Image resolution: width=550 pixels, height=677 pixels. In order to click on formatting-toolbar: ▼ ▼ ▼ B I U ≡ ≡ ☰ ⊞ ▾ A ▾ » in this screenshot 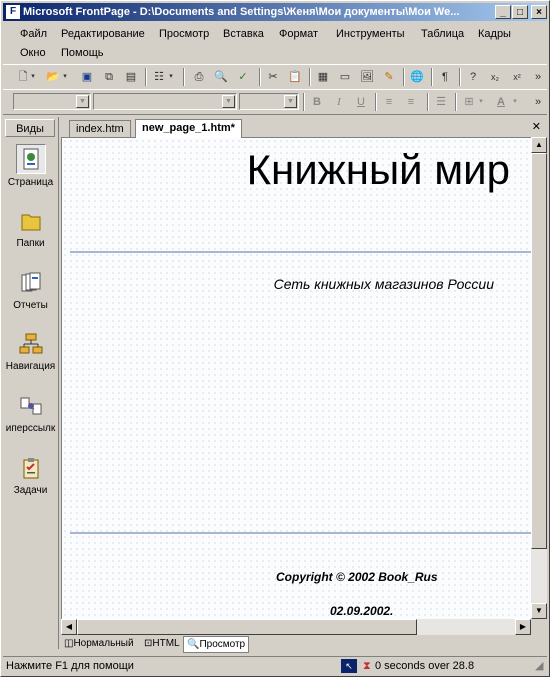, I will do `click(275, 102)`.